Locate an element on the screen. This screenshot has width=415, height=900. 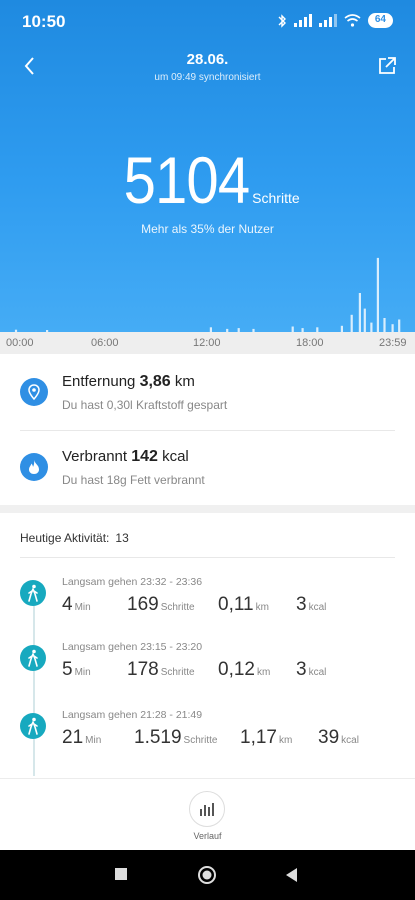
steps-value: 1.519 is located at coordinates (158, 737).